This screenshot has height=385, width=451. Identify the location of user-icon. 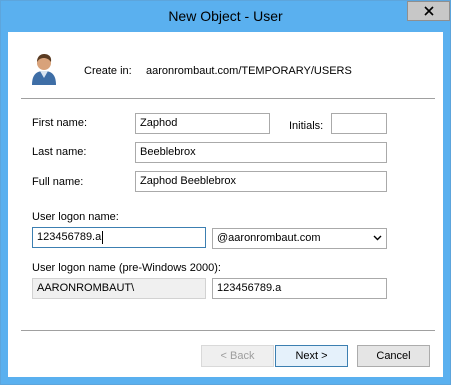
(44, 69).